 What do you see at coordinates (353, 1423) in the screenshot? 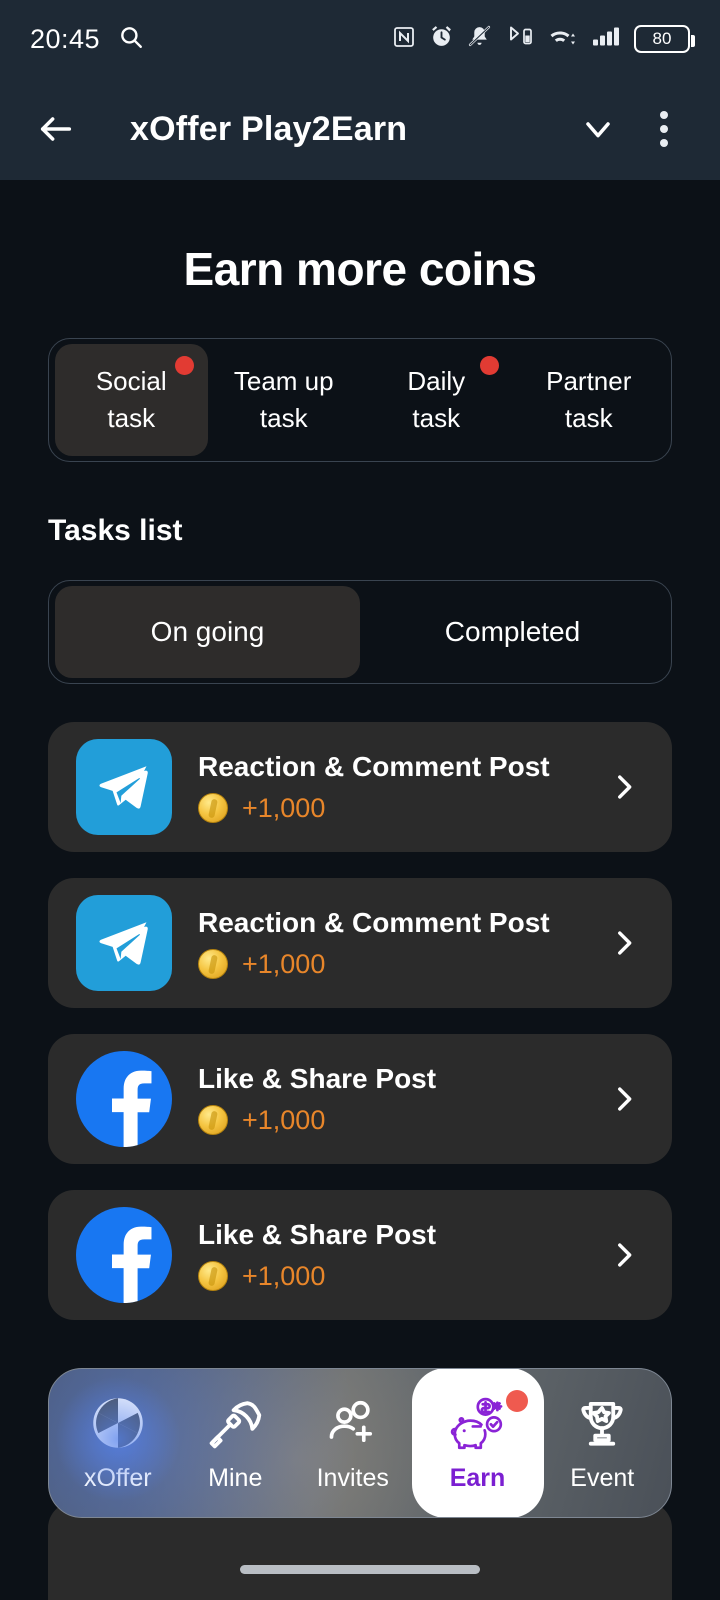
I see `add-people-icon` at bounding box center [353, 1423].